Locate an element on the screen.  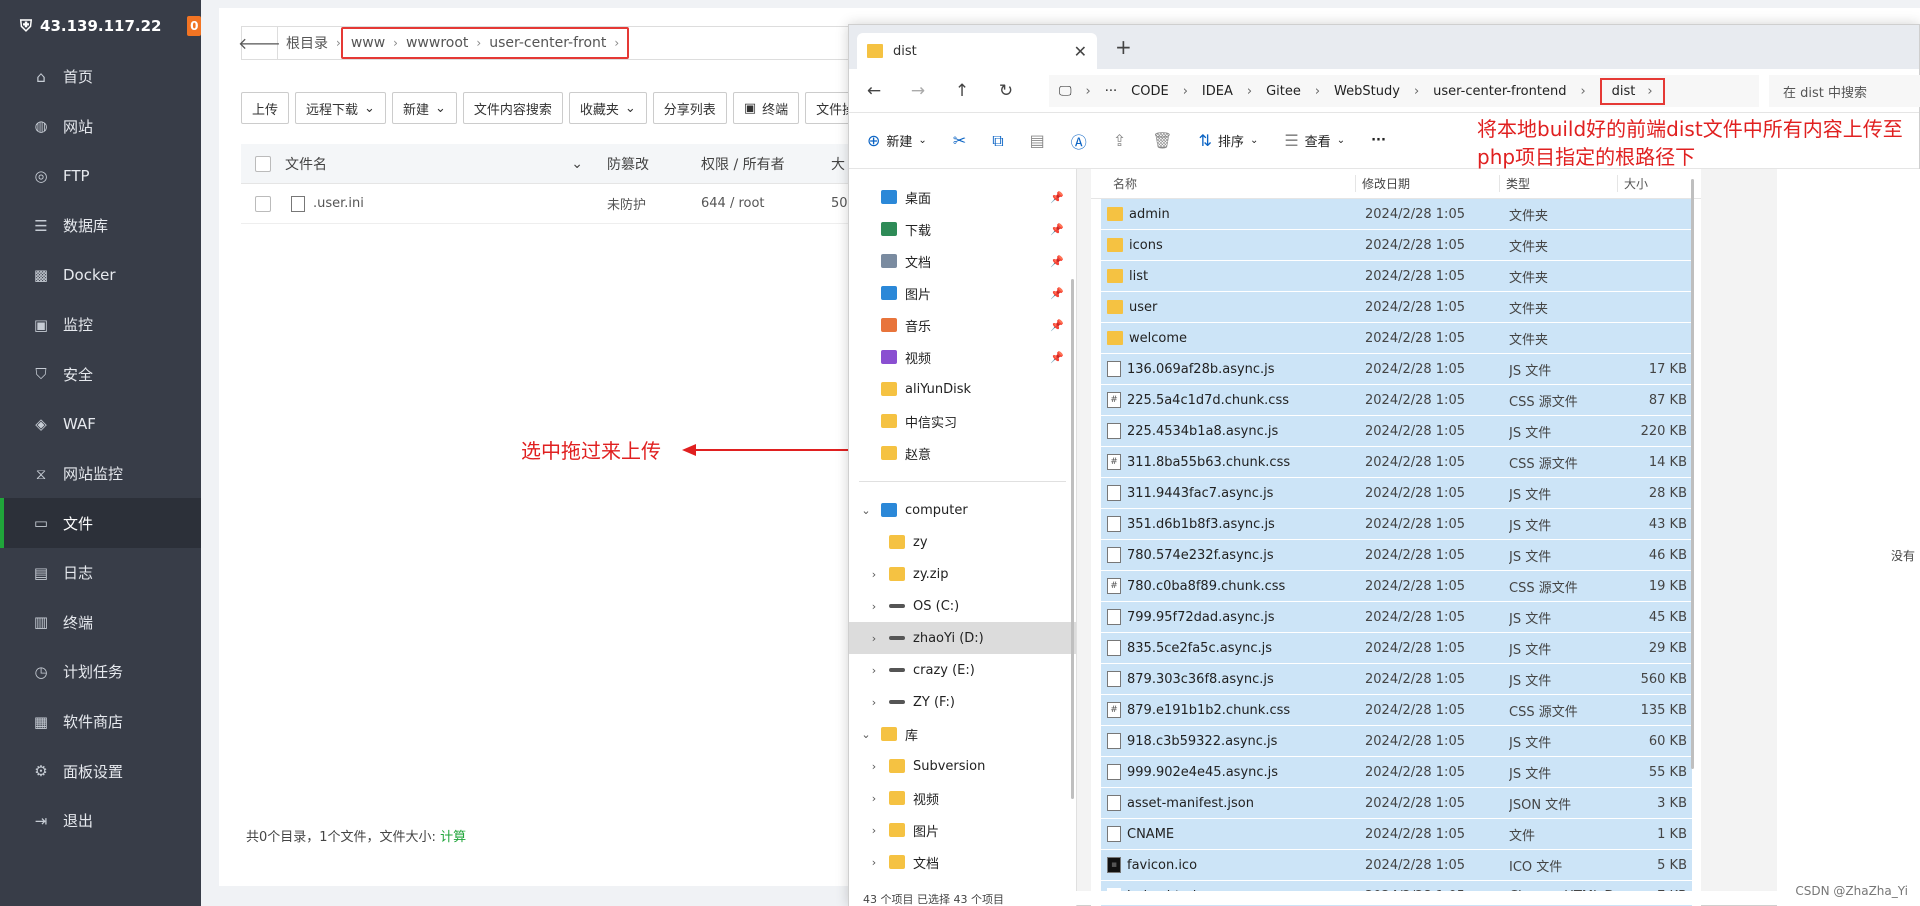
tree-item: zy is located at coordinates (962, 542).